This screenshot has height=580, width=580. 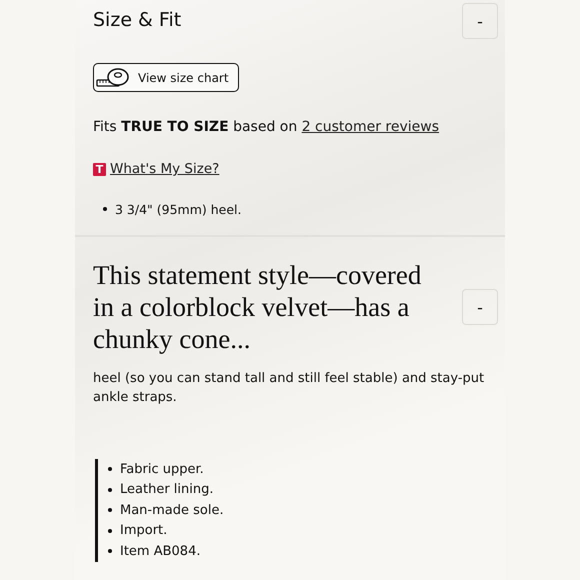 I want to click on brand-badge: T, so click(x=99, y=169).